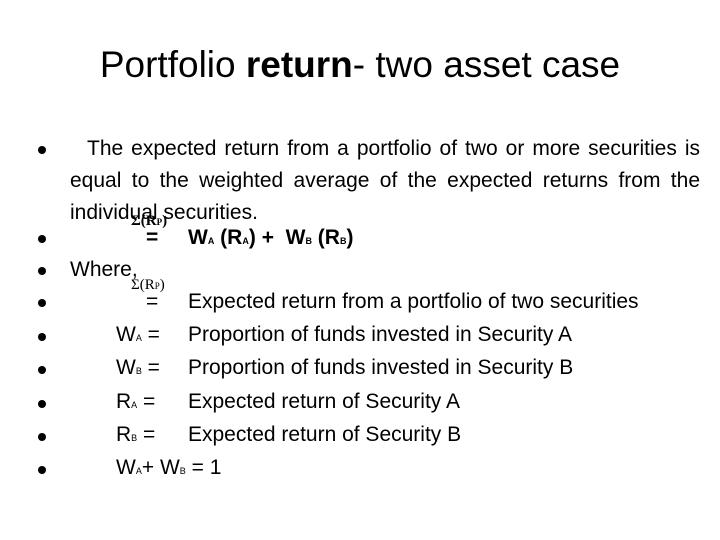  Describe the element at coordinates (486, 64) in the screenshot. I see `title-text-end: - two asset case` at that location.